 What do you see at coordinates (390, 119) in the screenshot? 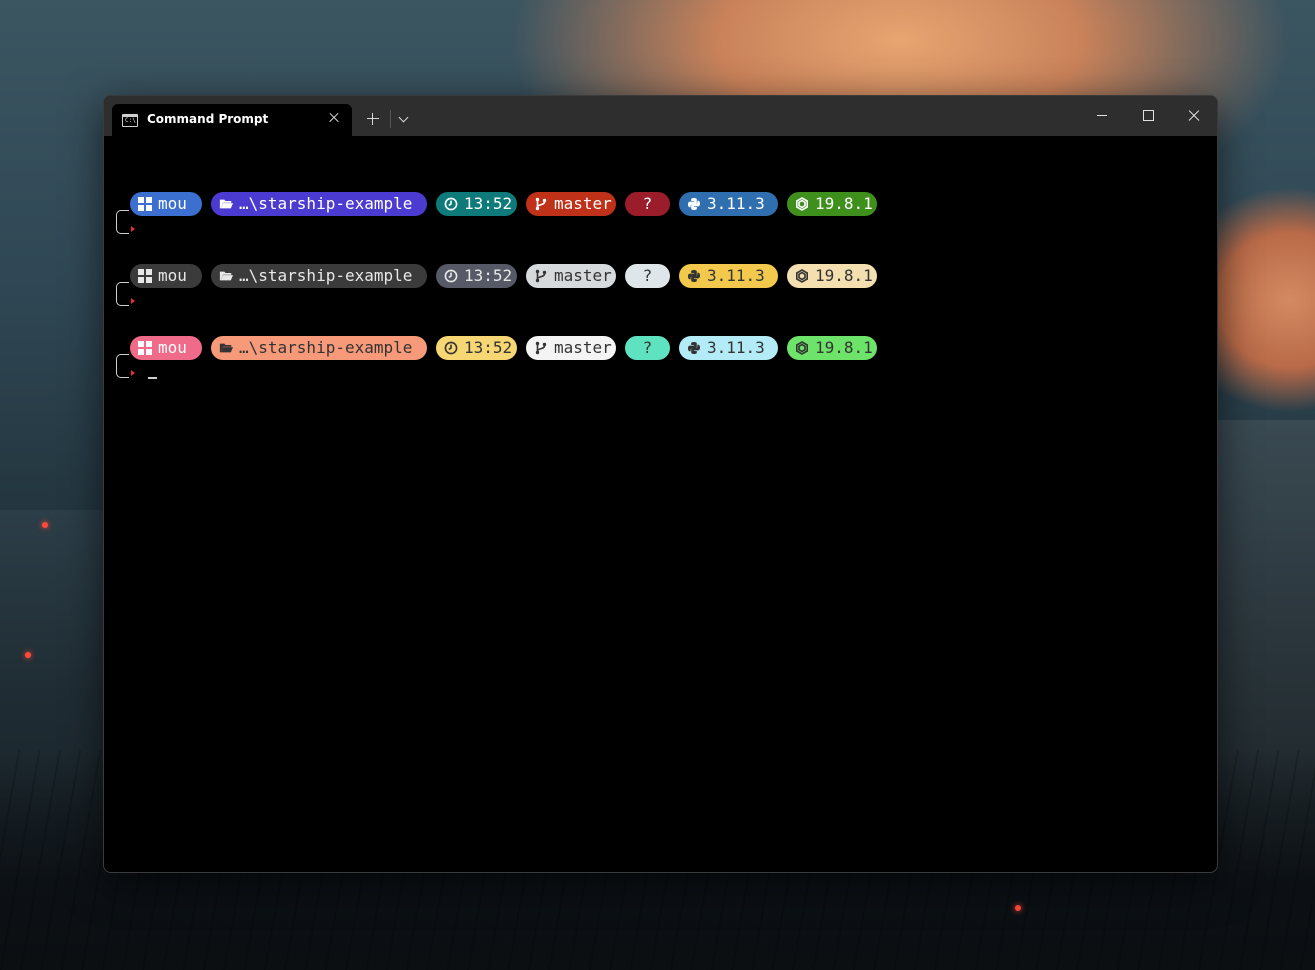
I see `tab-separator` at bounding box center [390, 119].